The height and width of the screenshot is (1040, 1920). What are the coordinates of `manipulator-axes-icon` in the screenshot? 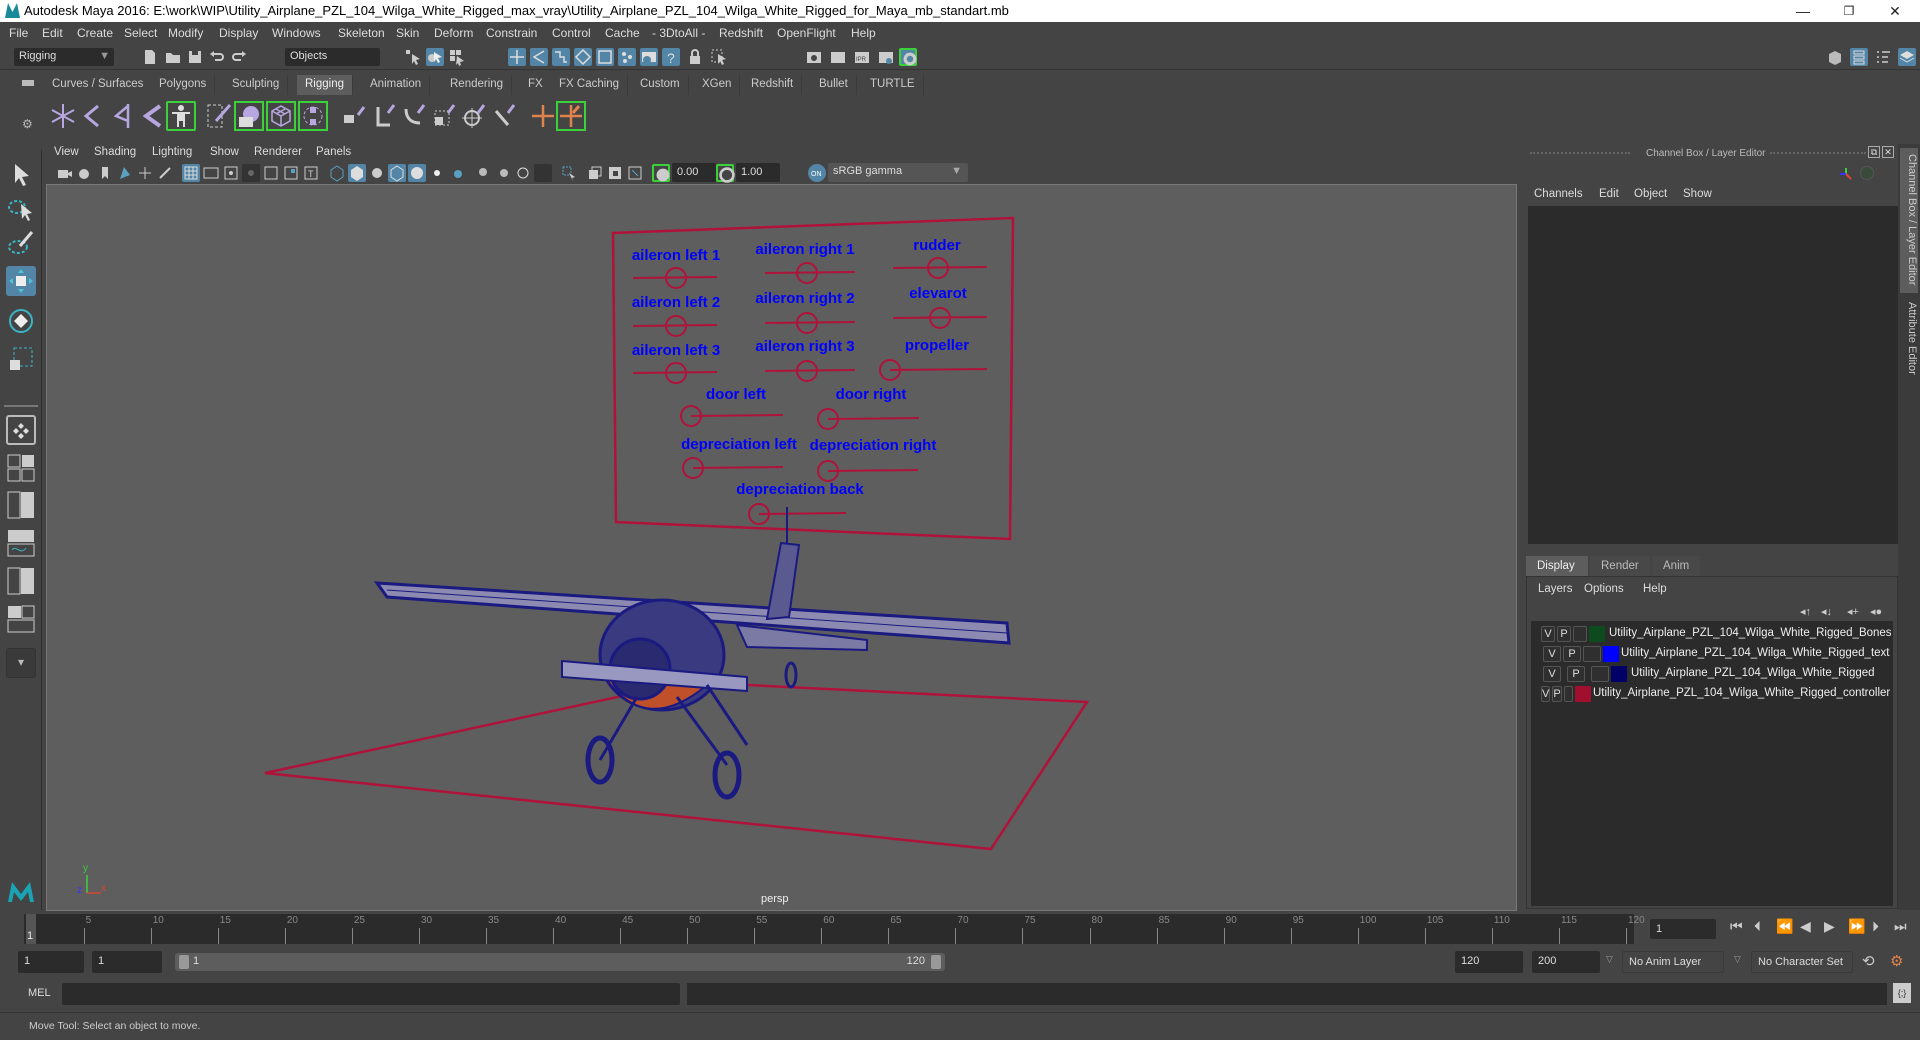 It's located at (1846, 174).